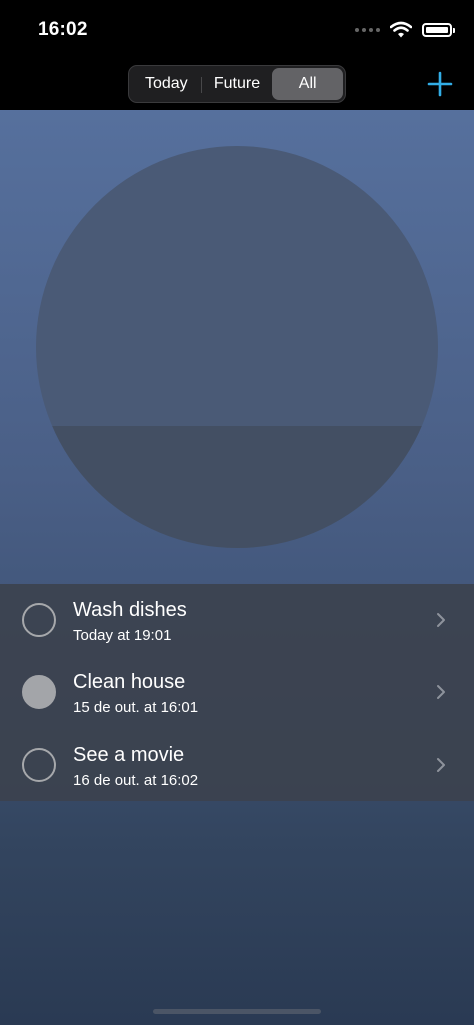  Describe the element at coordinates (130, 610) in the screenshot. I see `task-title: Wash dishes` at that location.